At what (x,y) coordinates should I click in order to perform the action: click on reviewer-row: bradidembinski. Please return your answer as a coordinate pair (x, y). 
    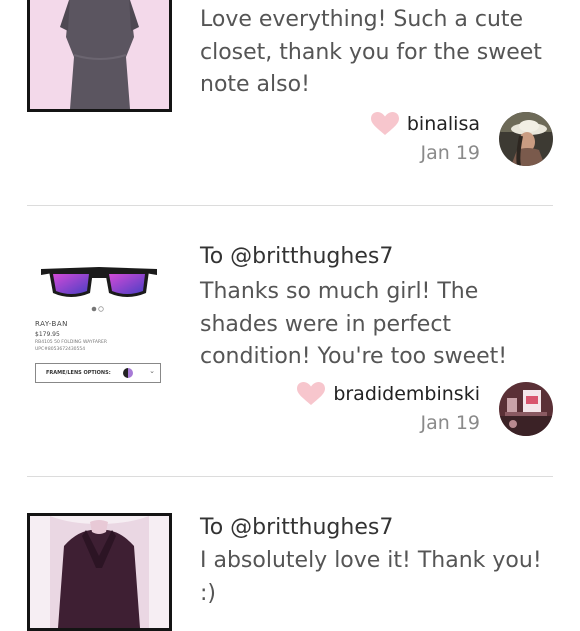
    Looking at the image, I should click on (388, 394).